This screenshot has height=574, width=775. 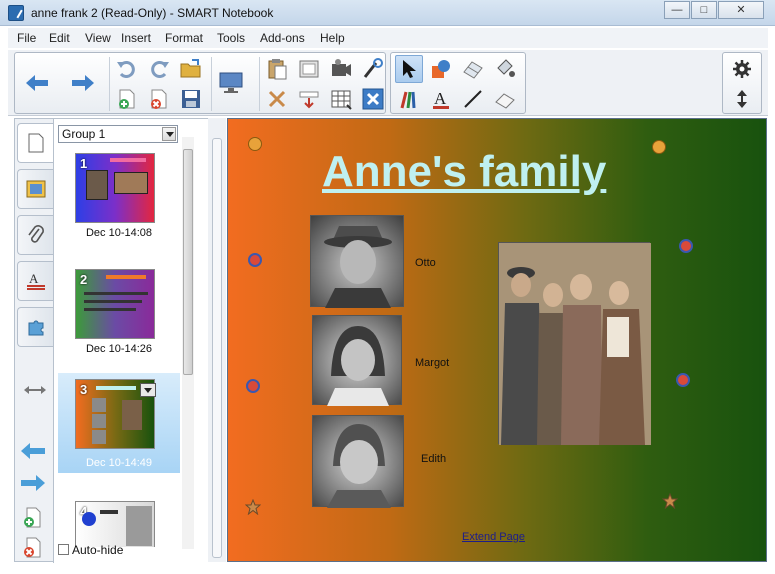 What do you see at coordinates (231, 83) in the screenshot?
I see `display-button` at bounding box center [231, 83].